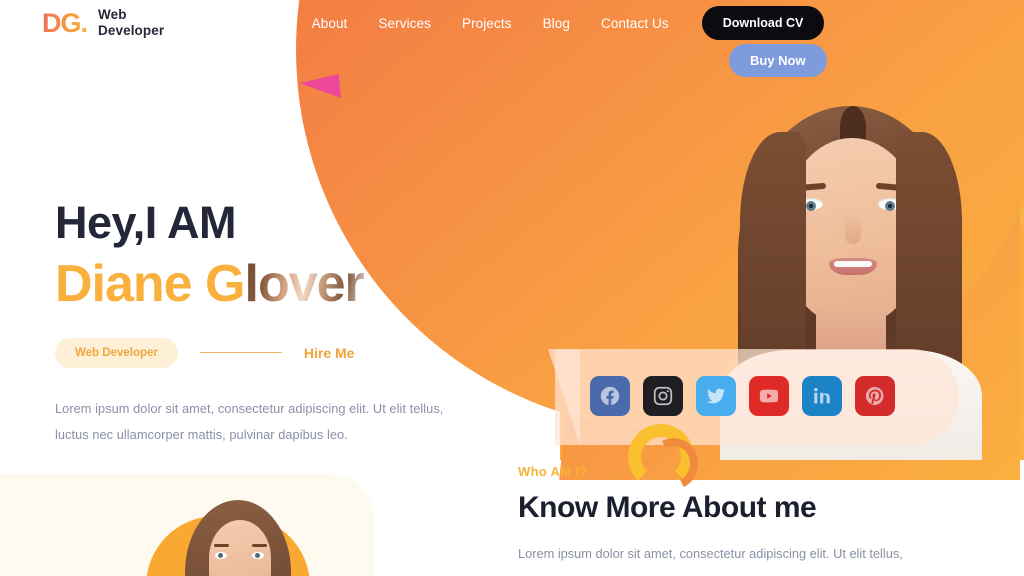  I want to click on nav-item-home: Home, so click(262, 23).